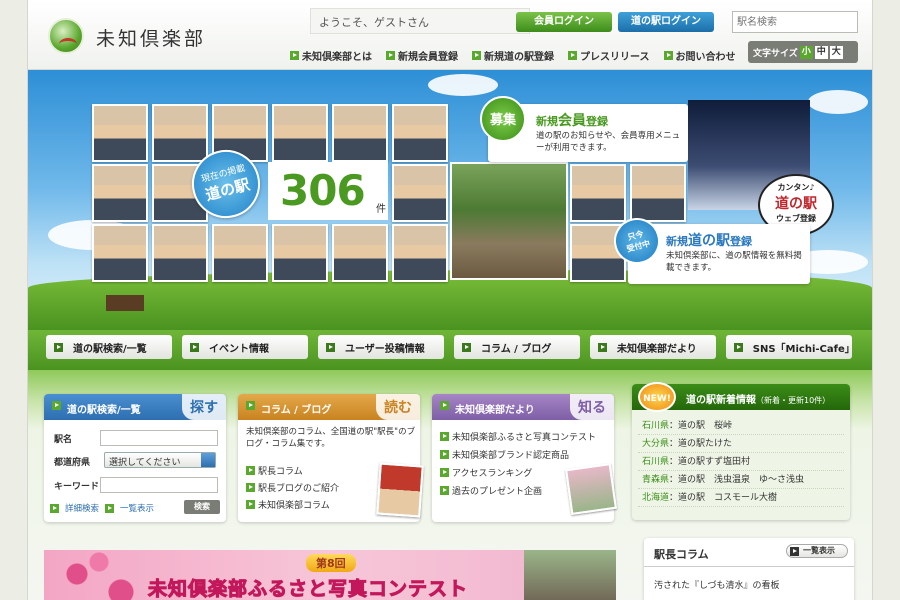  Describe the element at coordinates (821, 52) in the screenshot. I see `font-size-medium-button: 中` at that location.